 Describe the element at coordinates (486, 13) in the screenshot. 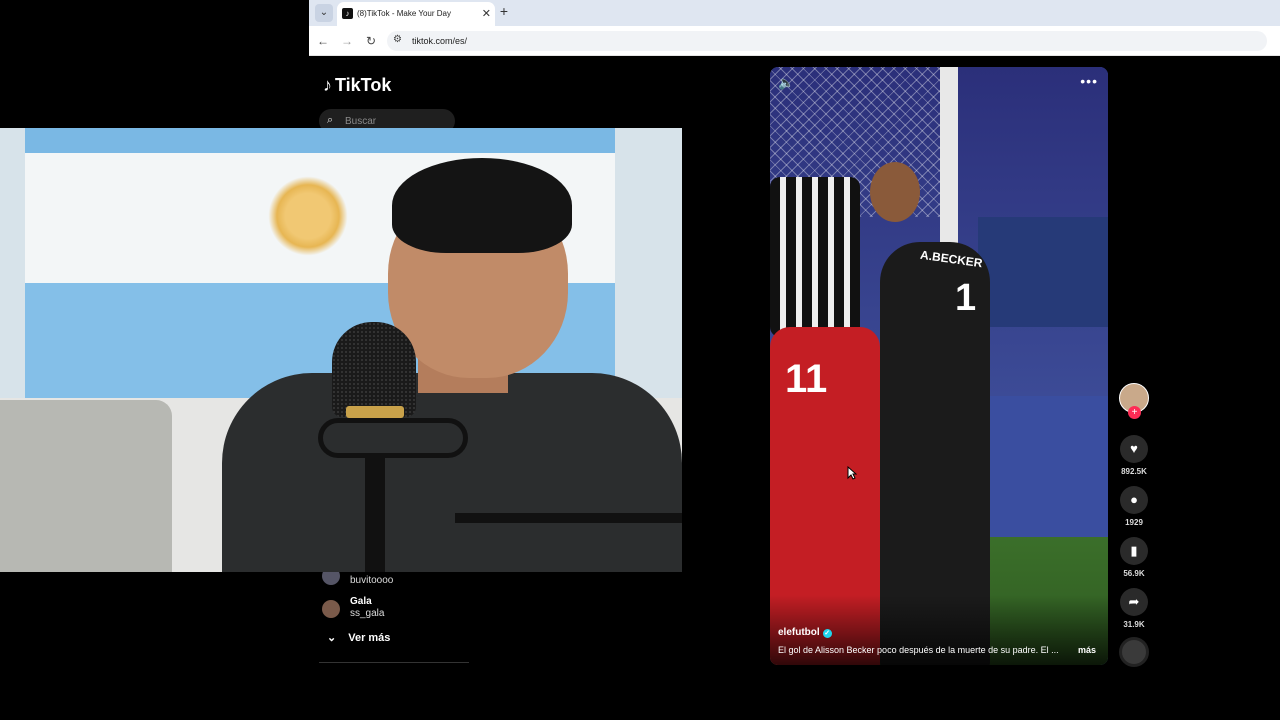

I see `close-icon: ✕` at that location.